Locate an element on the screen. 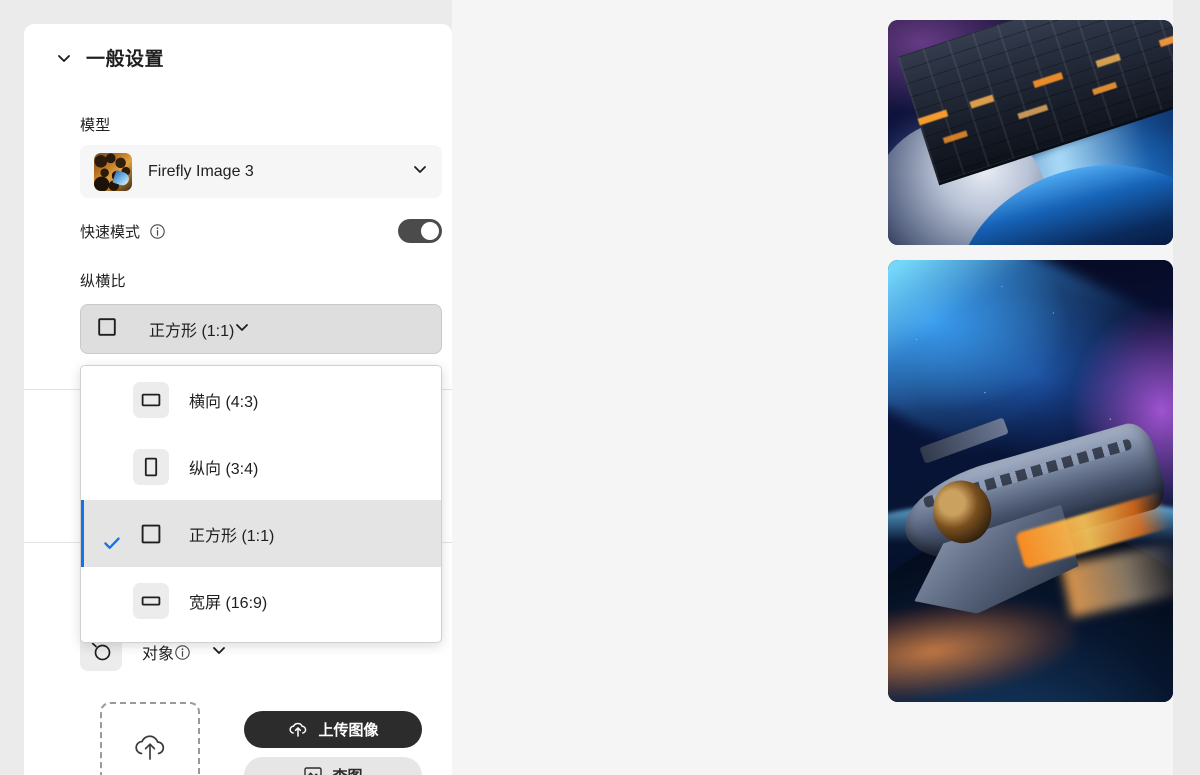 This screenshot has width=1200, height=775. aspect-ratio-dropdown-menu: 横向 (4:3) 纵向 (3:4) 正方形 (1:1) 宽屏 (16:9) is located at coordinates (261, 504).